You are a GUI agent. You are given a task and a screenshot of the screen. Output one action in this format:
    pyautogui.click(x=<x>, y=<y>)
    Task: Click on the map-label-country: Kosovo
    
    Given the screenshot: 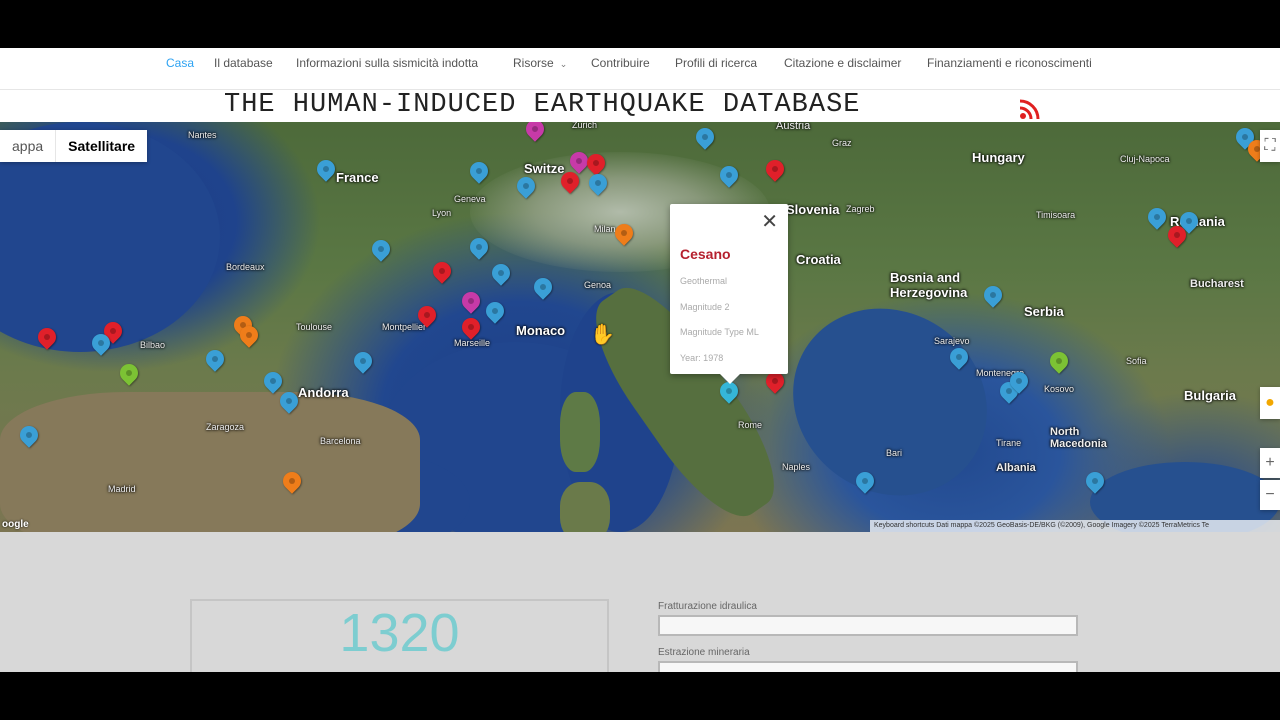 What is the action you would take?
    pyautogui.click(x=1059, y=389)
    